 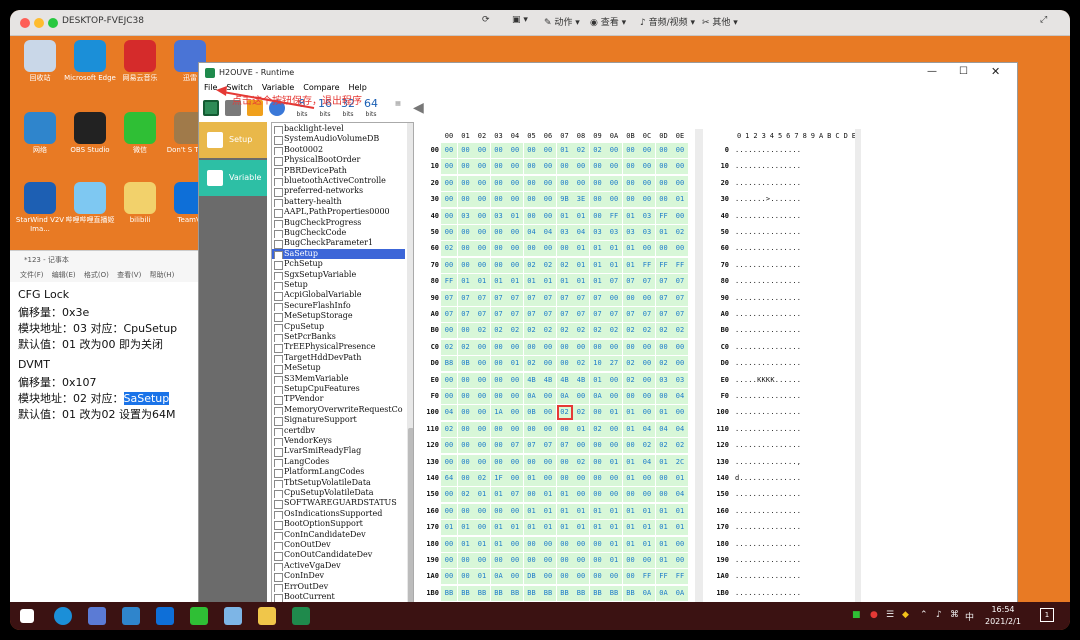 What do you see at coordinates (449, 478) in the screenshot?
I see `hex-cell: 64` at bounding box center [449, 478].